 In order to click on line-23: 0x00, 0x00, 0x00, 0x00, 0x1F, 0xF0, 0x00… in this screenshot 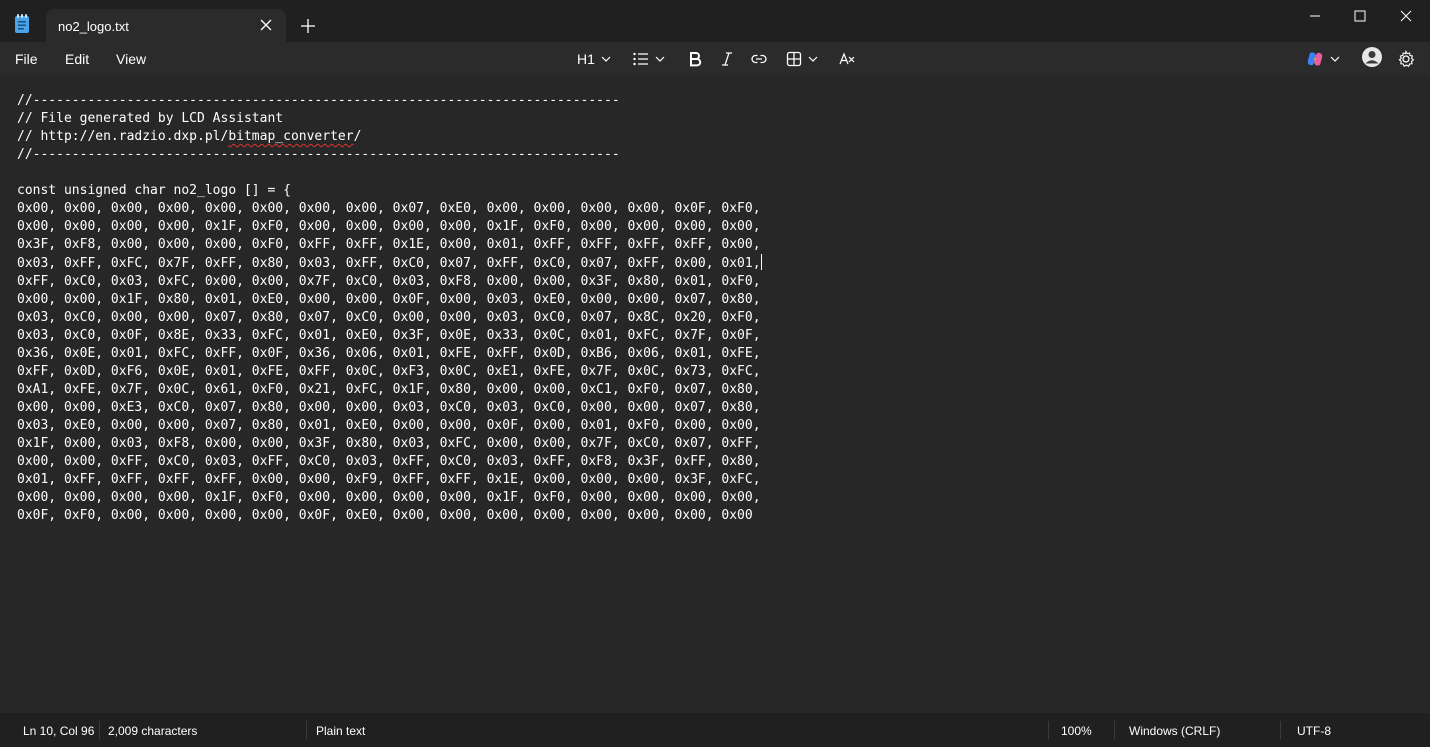, I will do `click(389, 497)`.